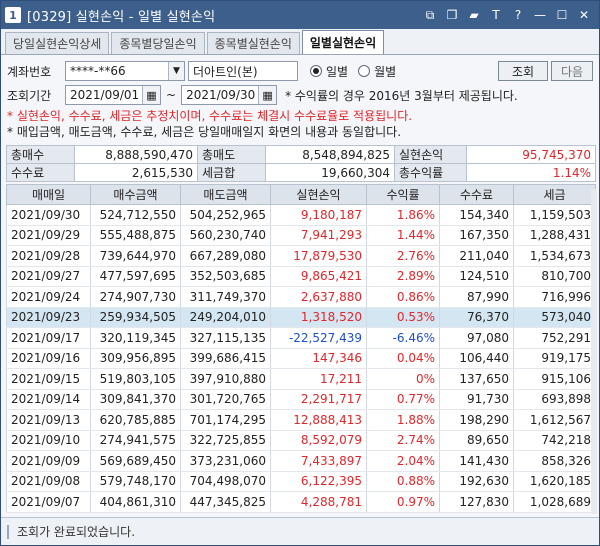  I want to click on radio-monthly-dot, so click(364, 71).